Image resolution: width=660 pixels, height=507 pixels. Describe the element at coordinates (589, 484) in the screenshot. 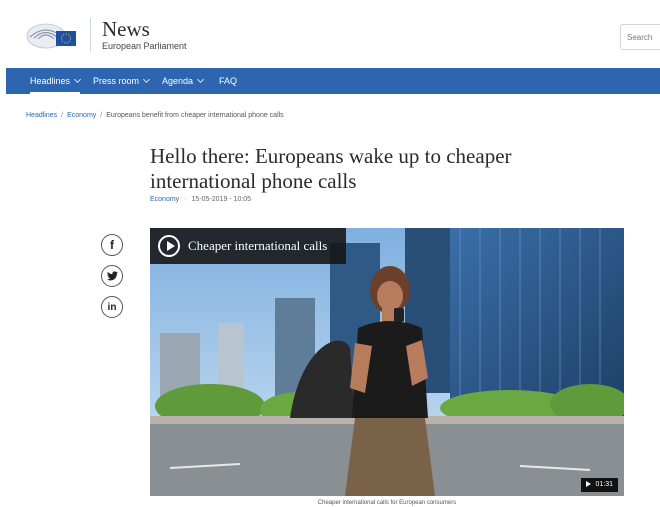

I see `play-small-icon` at that location.